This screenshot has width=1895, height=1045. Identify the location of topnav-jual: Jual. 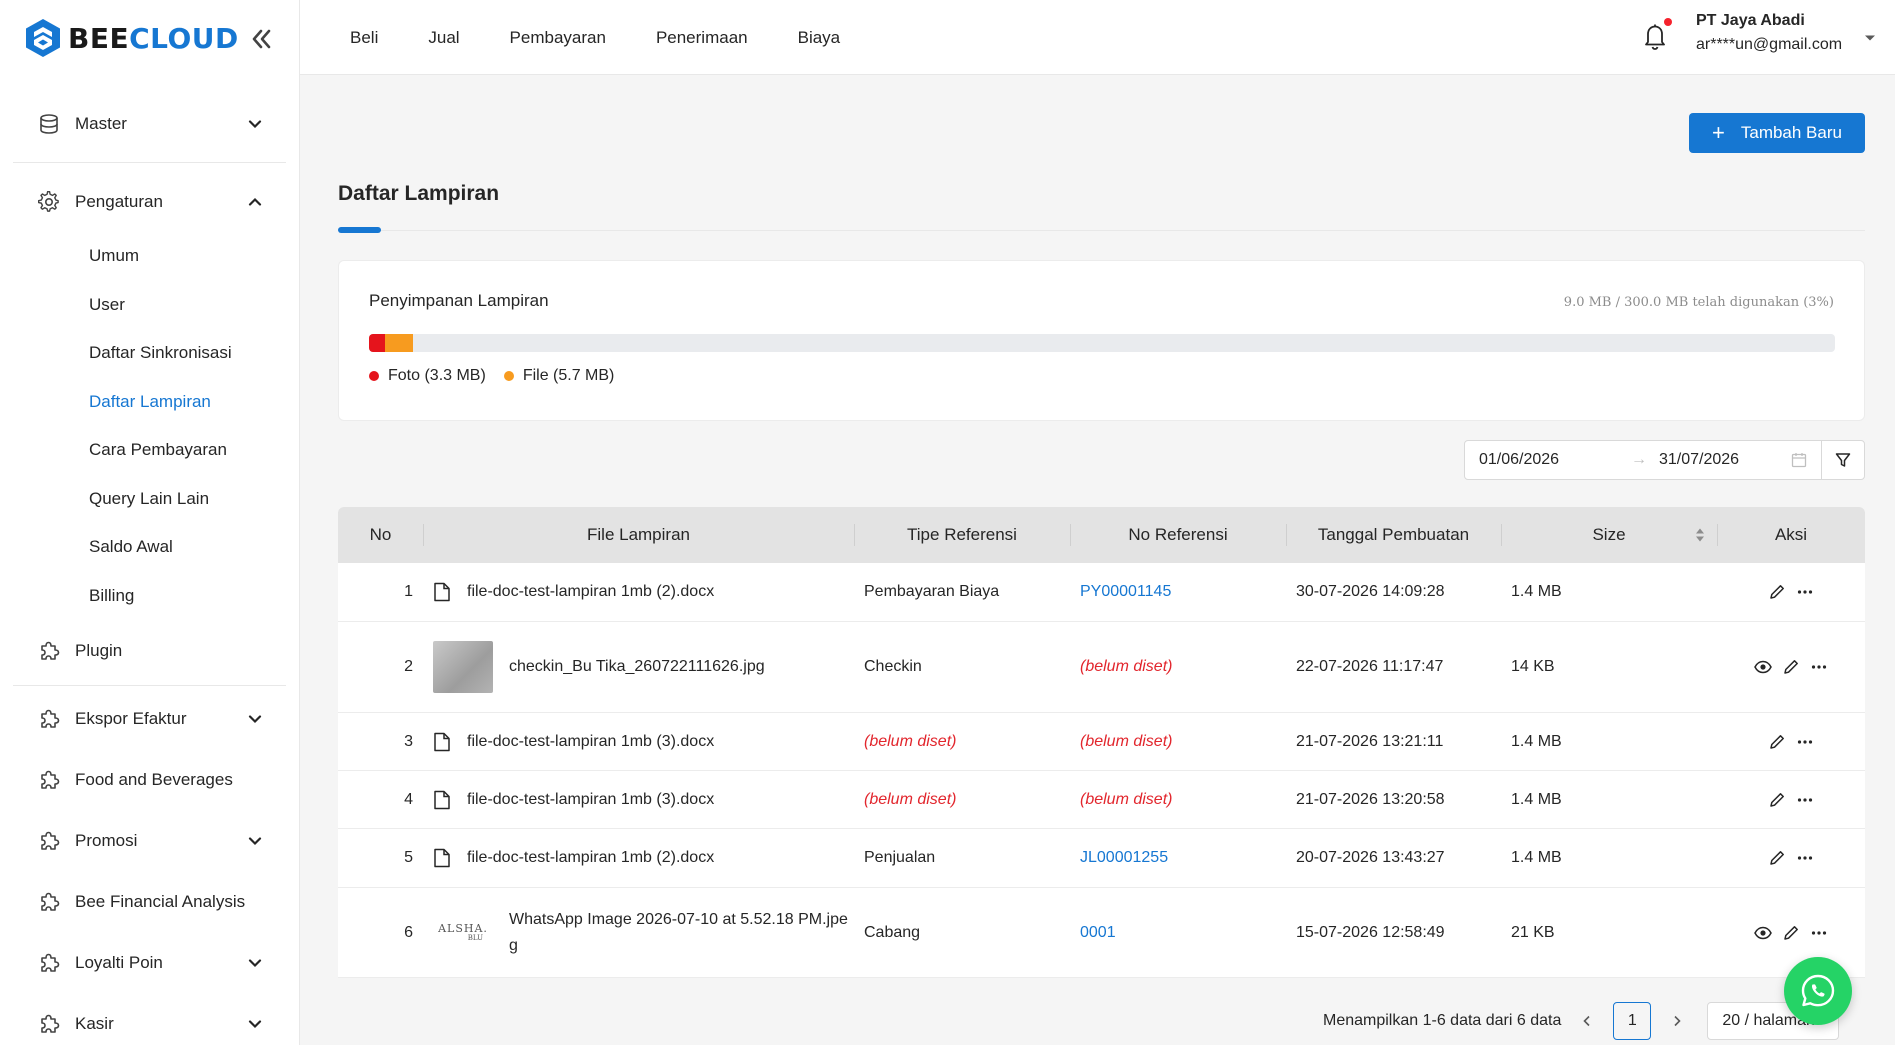
(443, 38).